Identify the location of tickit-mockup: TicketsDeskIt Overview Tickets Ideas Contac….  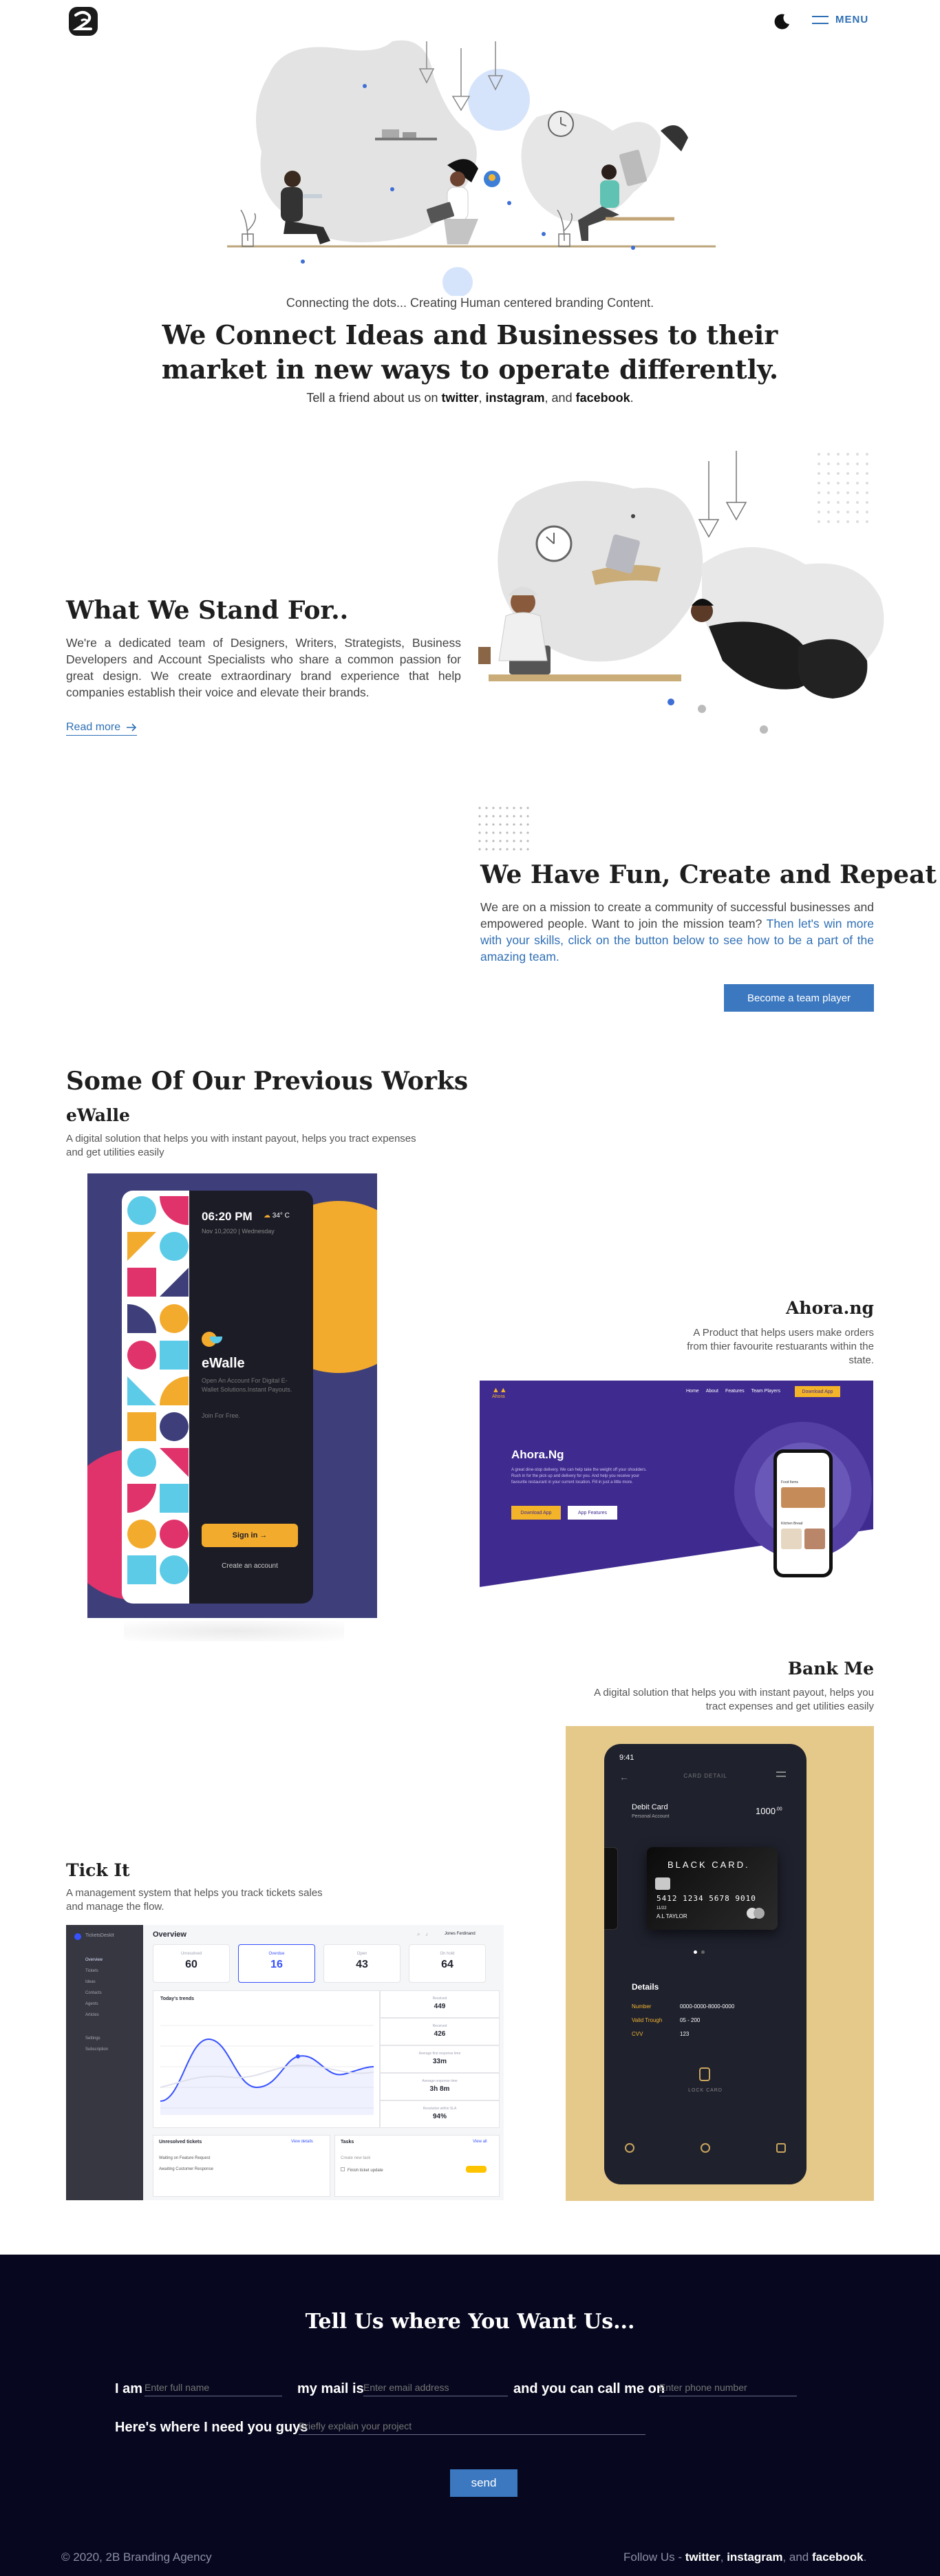
(285, 2062).